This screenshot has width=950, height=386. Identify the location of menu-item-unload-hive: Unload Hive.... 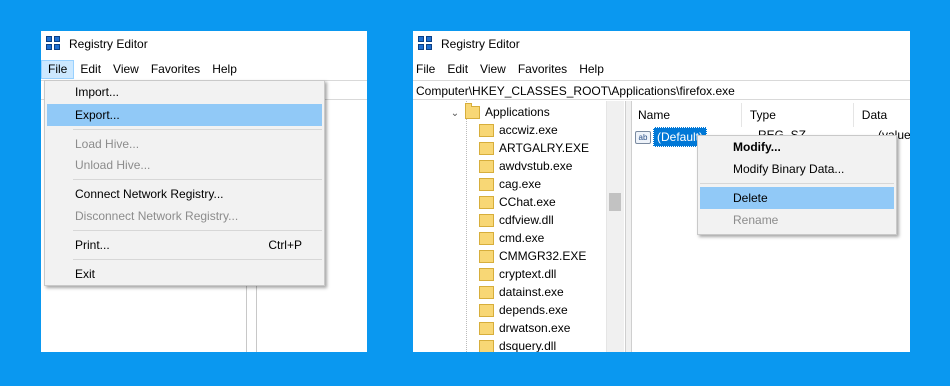
(184, 165).